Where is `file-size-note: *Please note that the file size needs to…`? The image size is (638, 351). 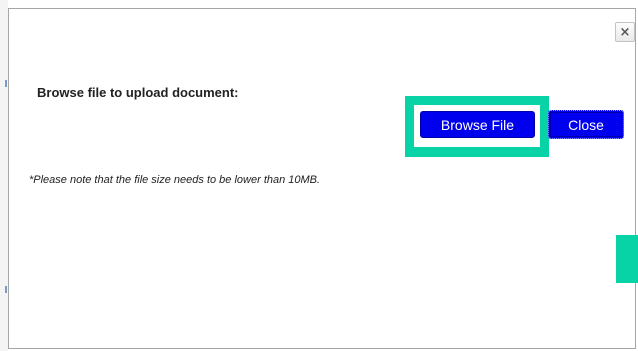
file-size-note: *Please note that the file size needs to… is located at coordinates (175, 180).